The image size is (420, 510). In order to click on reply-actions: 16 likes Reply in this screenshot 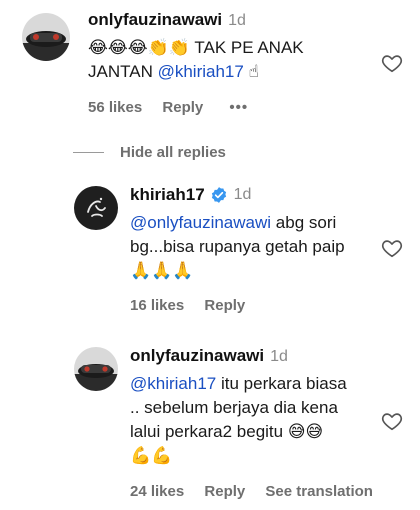, I will do `click(187, 305)`.